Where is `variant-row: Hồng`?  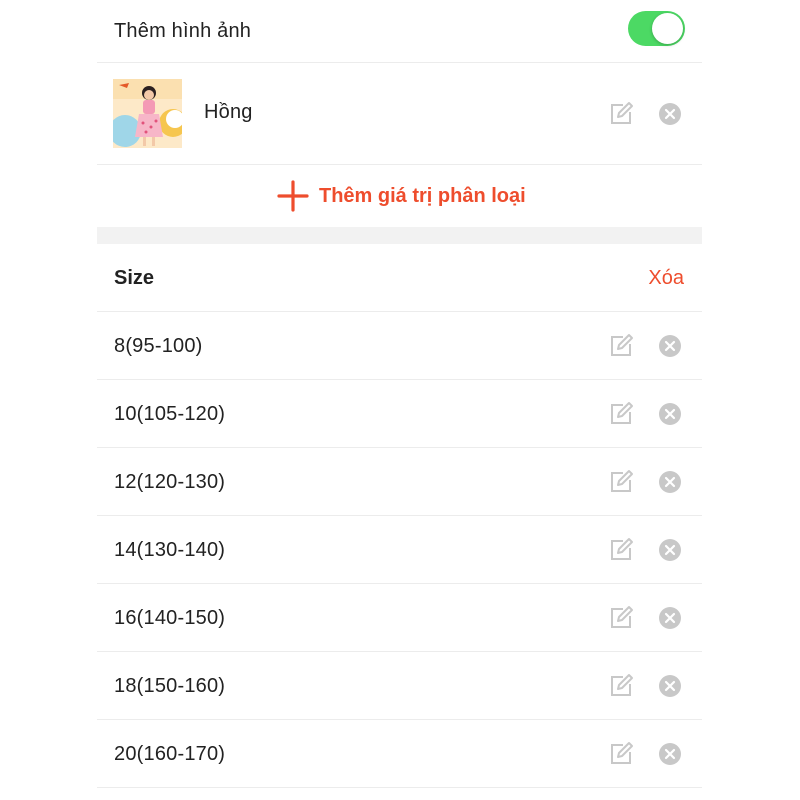
variant-row: Hồng is located at coordinates (399, 113).